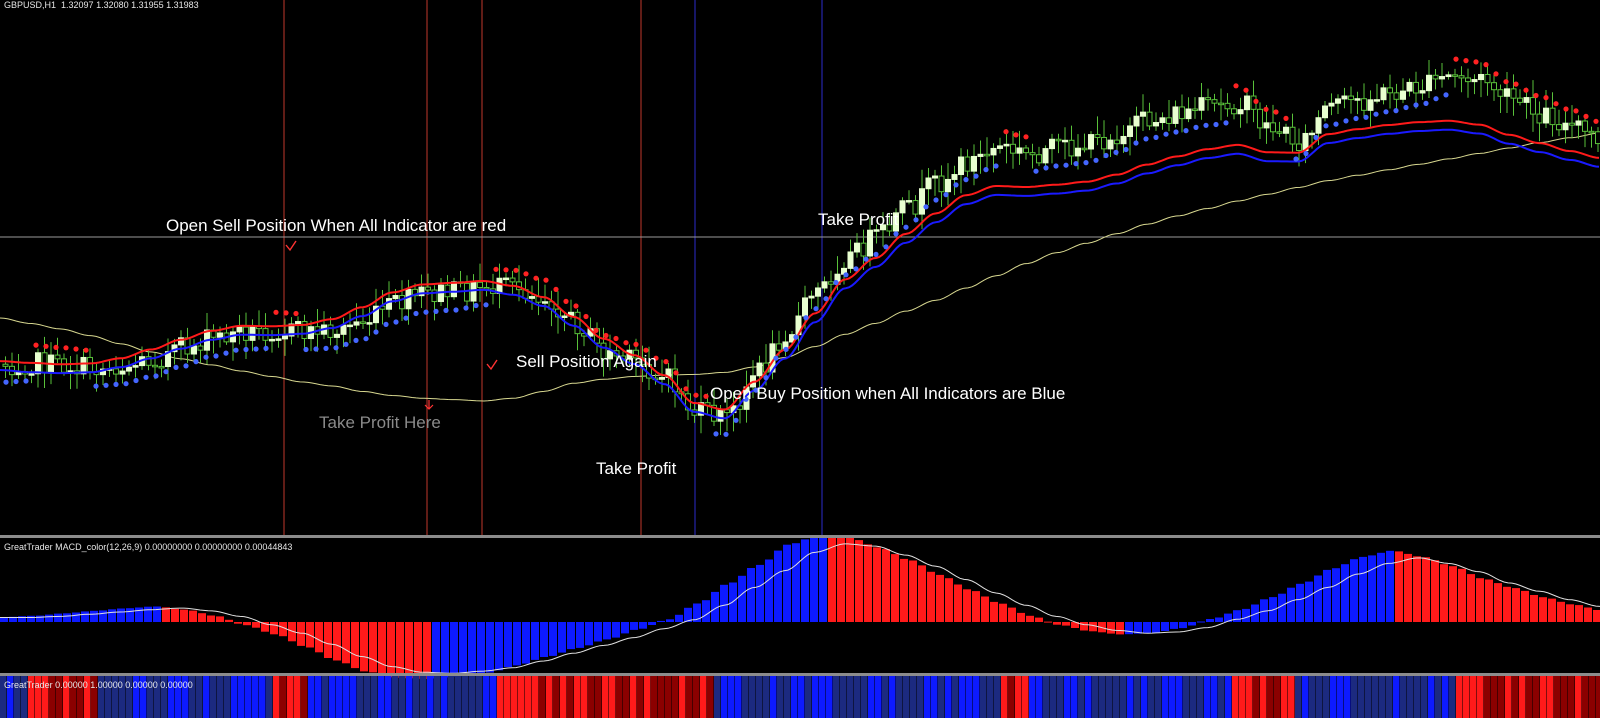 The height and width of the screenshot is (718, 1600). What do you see at coordinates (800, 674) in the screenshot?
I see `subwindow-separator-trader` at bounding box center [800, 674].